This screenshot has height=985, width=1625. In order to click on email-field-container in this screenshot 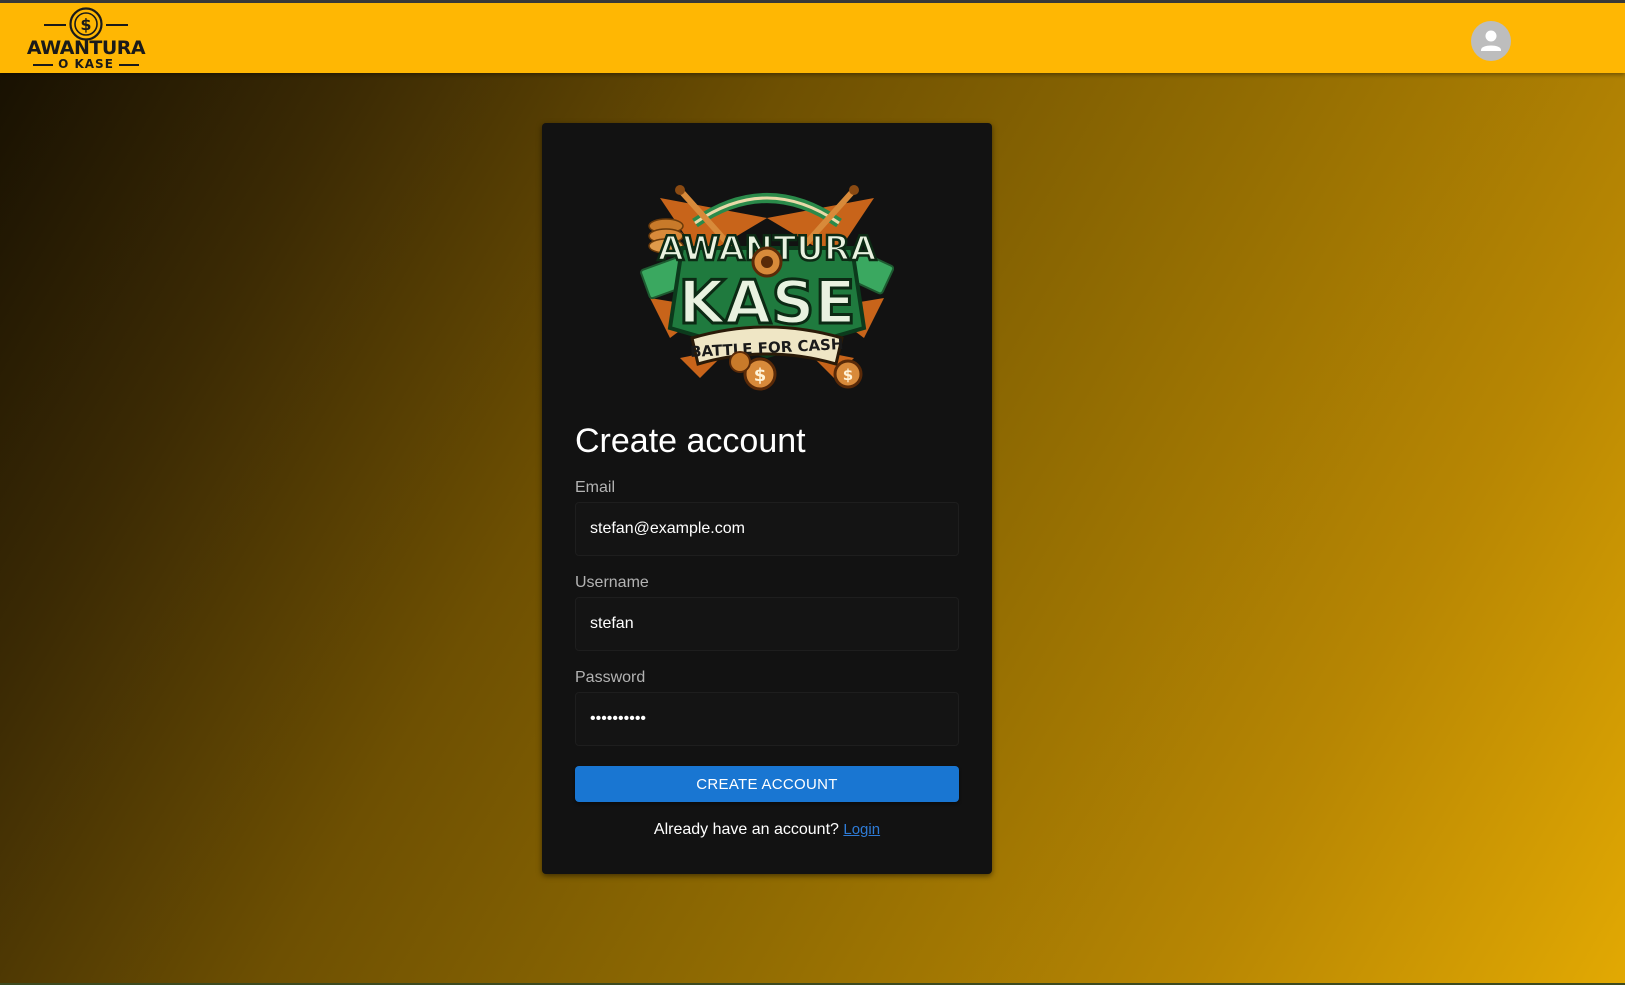, I will do `click(767, 529)`.